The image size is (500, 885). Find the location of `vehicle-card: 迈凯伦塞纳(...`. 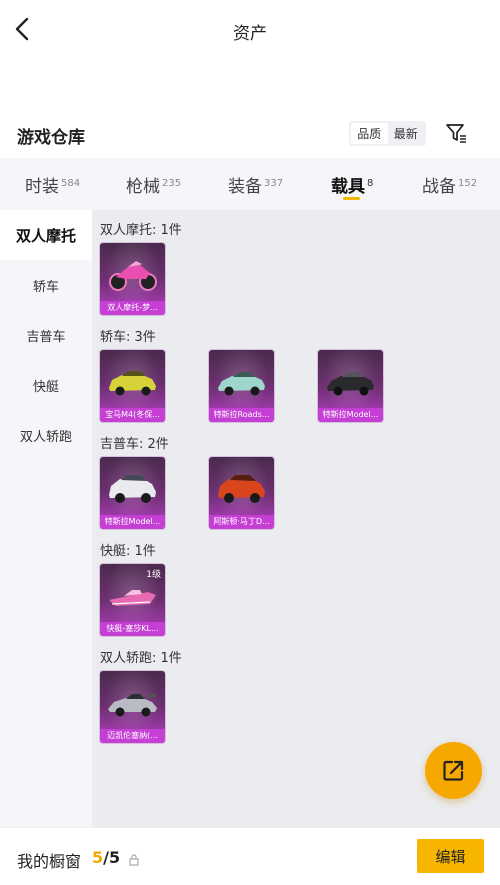

vehicle-card: 迈凯伦塞纳(... is located at coordinates (132, 707).